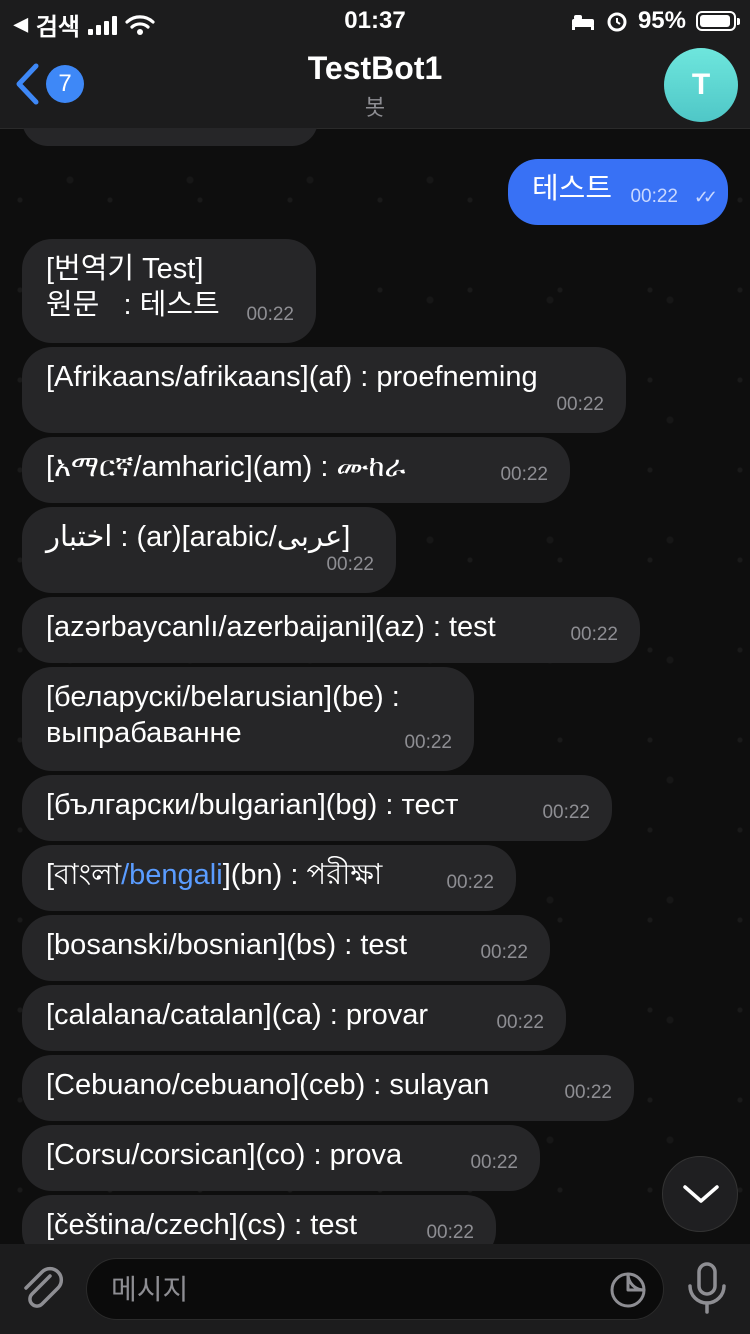 The height and width of the screenshot is (1334, 750). Describe the element at coordinates (202, 1225) in the screenshot. I see `message-text: [čeština/czech](cs) : test` at that location.